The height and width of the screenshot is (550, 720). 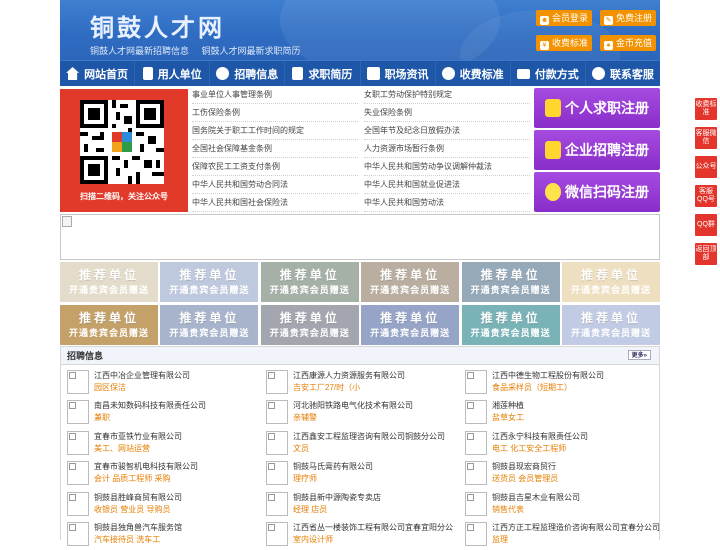 What do you see at coordinates (447, 95) in the screenshot?
I see `law-link: 女职工劳动保护特别规定` at bounding box center [447, 95].